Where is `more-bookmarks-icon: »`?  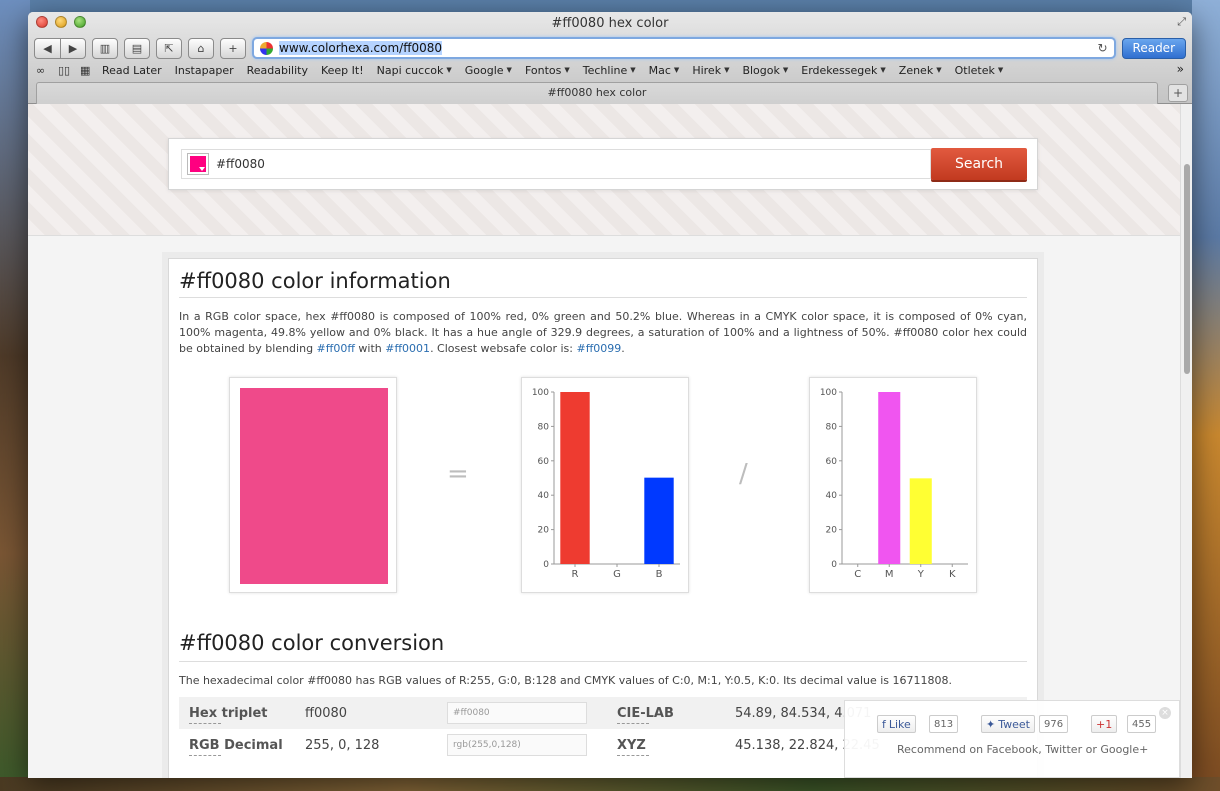 more-bookmarks-icon: » is located at coordinates (1180, 69).